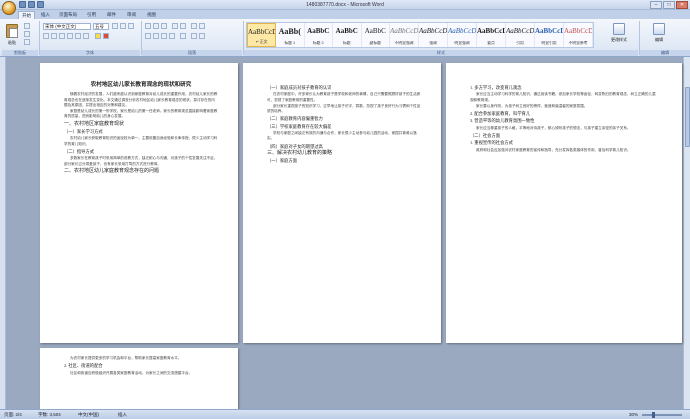 The height and width of the screenshot is (419, 690). Describe the element at coordinates (90, 53) in the screenshot. I see `group-font-label: 字体` at that location.